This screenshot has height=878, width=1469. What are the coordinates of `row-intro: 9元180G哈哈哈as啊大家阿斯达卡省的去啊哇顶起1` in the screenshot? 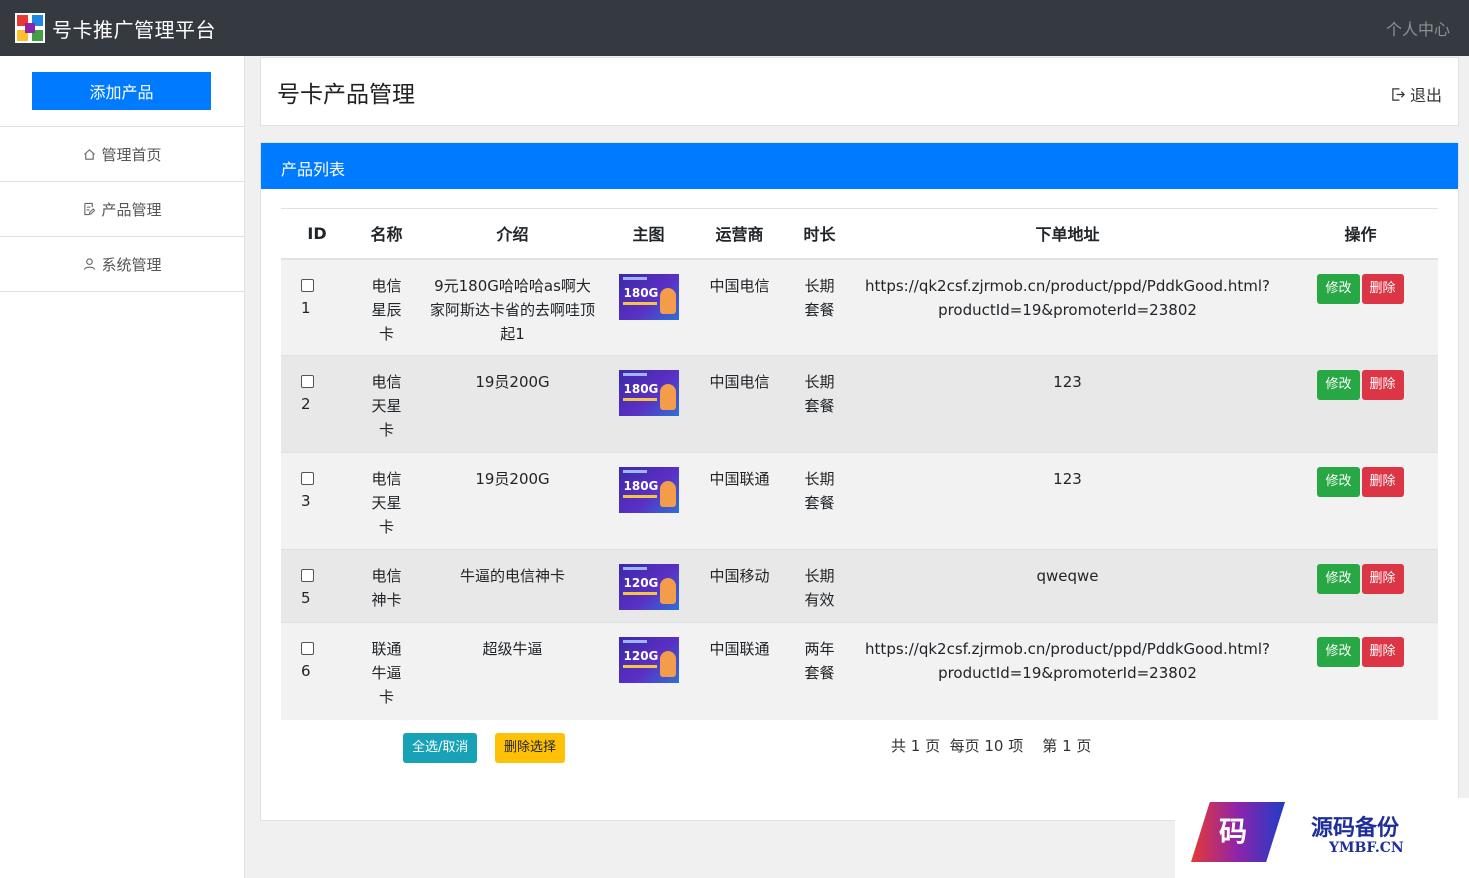 It's located at (513, 309).